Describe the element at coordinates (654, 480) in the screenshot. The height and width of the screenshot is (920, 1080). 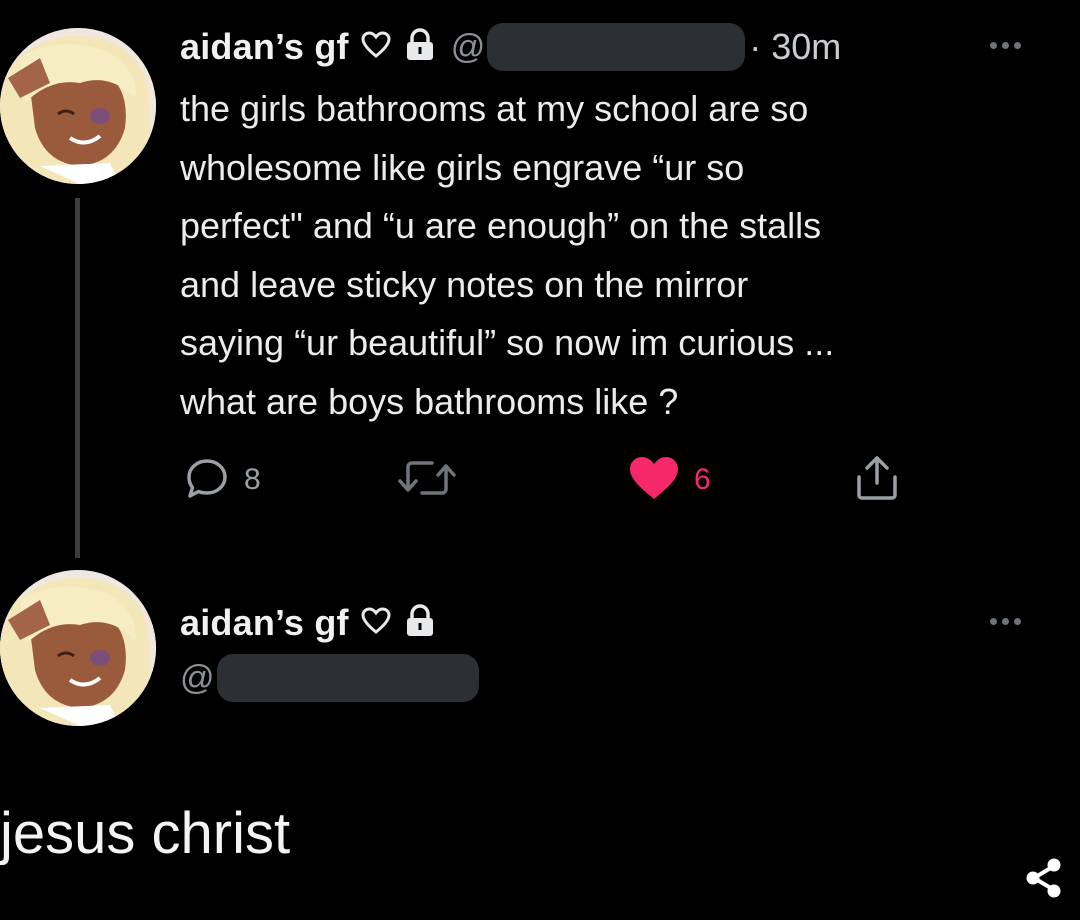
I see `like-icon` at that location.